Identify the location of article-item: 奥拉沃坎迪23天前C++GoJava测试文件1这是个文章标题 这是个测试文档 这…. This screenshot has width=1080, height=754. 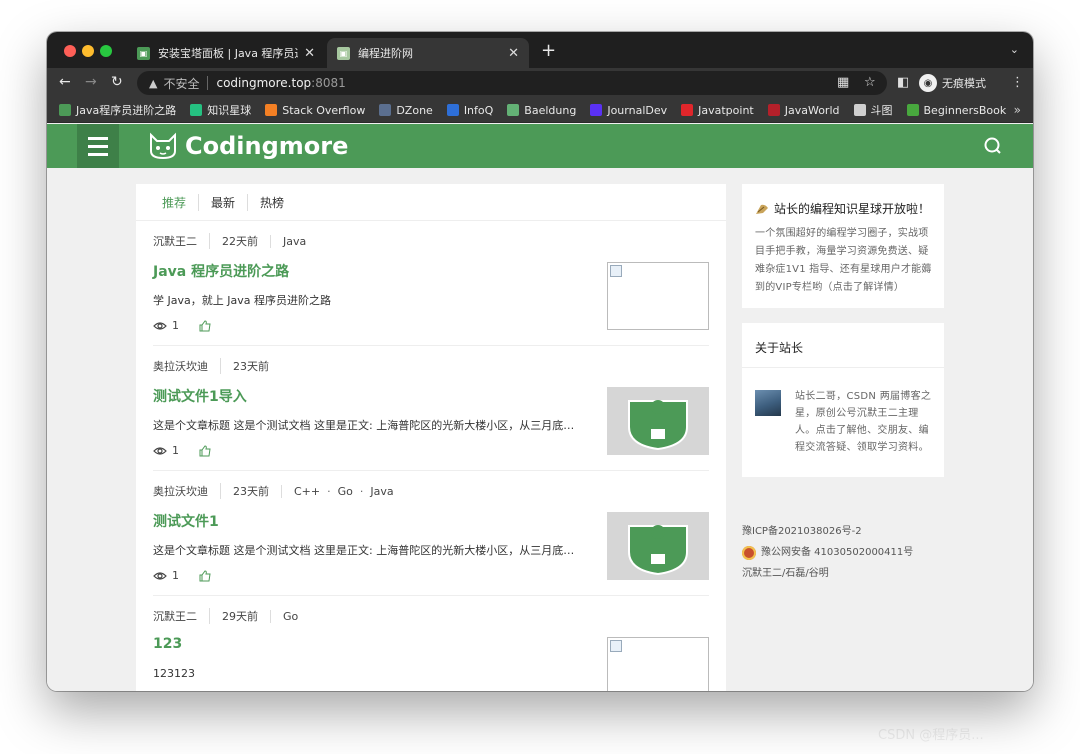
(431, 533).